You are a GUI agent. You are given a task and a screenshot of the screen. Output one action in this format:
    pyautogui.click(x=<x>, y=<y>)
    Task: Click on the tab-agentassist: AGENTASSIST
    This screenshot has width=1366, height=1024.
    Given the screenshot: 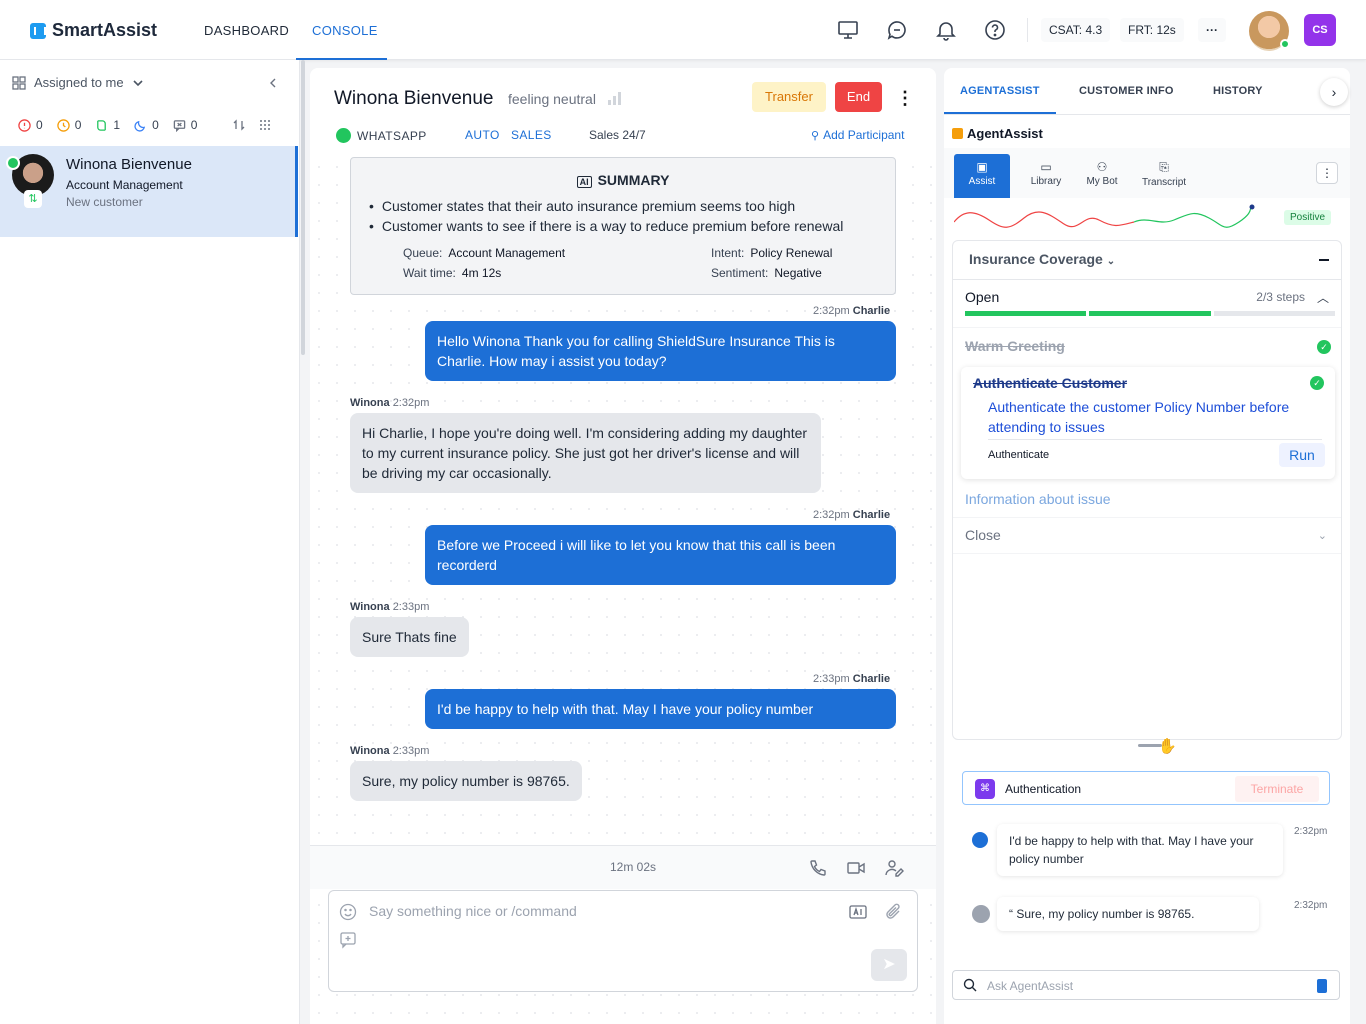 What is the action you would take?
    pyautogui.click(x=1000, y=91)
    